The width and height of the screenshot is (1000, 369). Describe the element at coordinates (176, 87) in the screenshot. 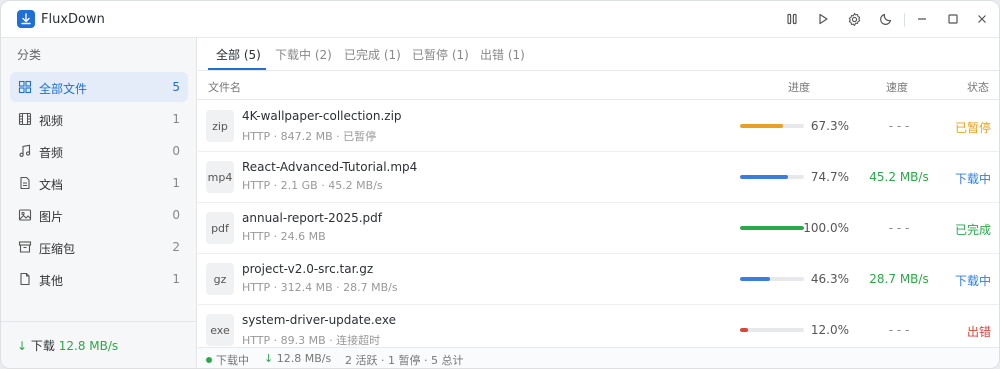

I see `sidebar-item-count: 5` at that location.